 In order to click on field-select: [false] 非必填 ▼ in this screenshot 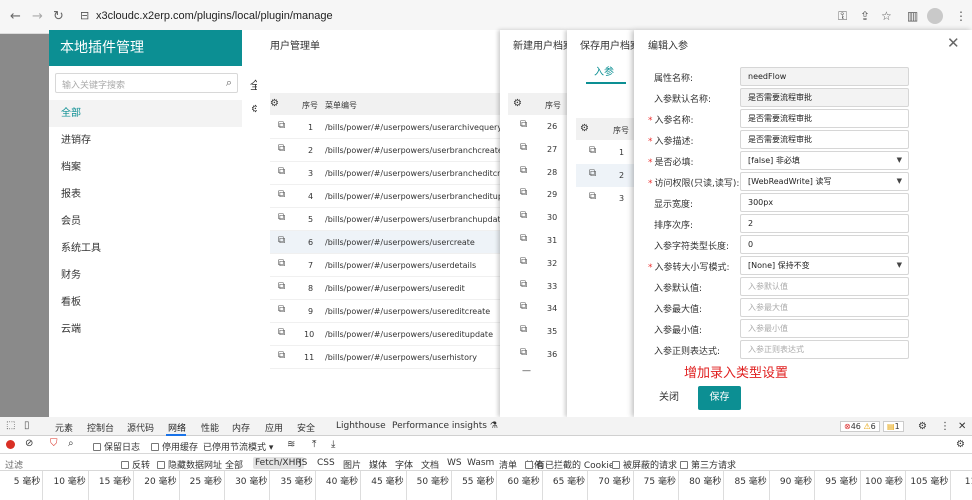, I will do `click(824, 160)`.